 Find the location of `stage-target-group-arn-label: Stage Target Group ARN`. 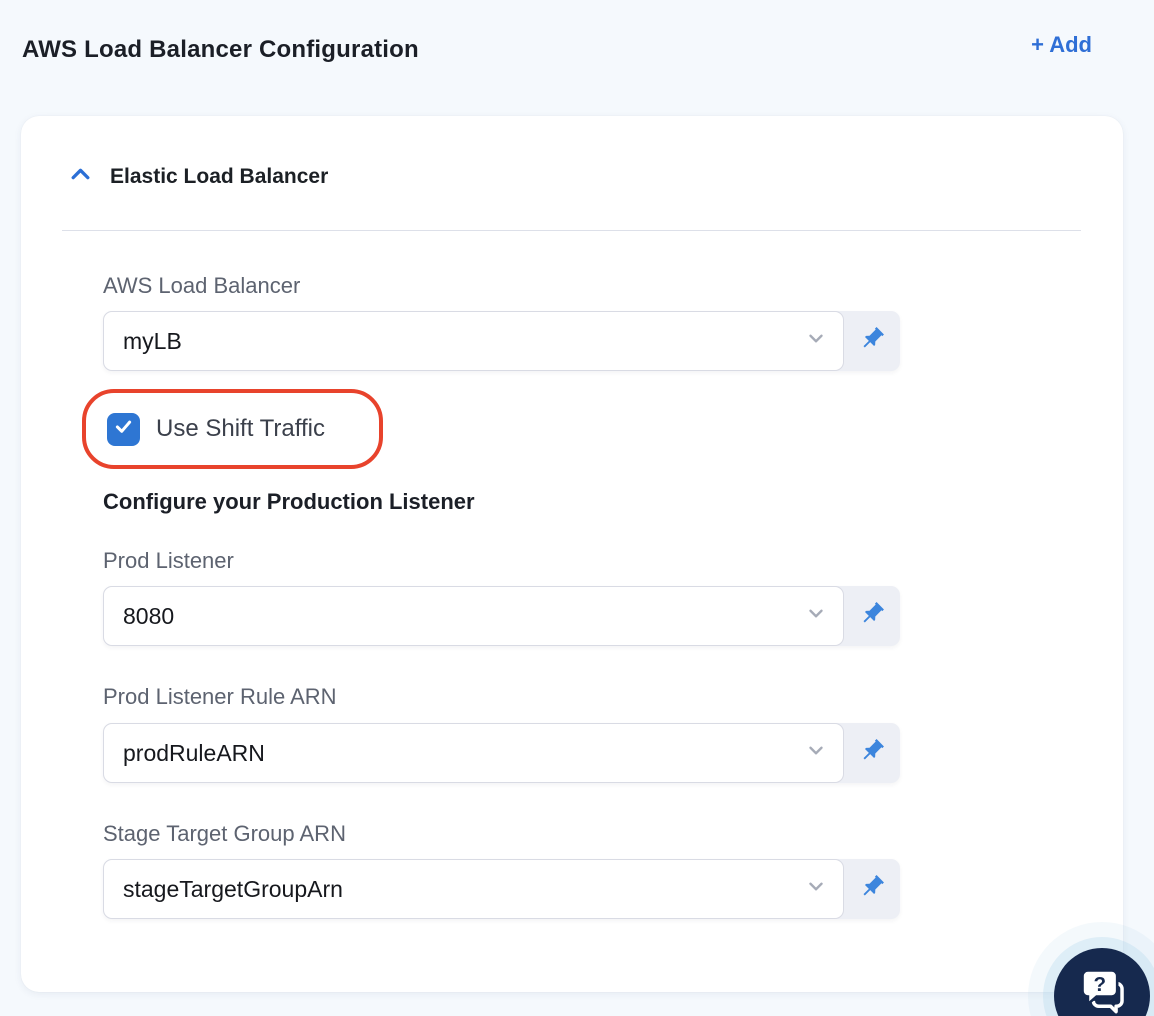

stage-target-group-arn-label: Stage Target Group ARN is located at coordinates (224, 833).